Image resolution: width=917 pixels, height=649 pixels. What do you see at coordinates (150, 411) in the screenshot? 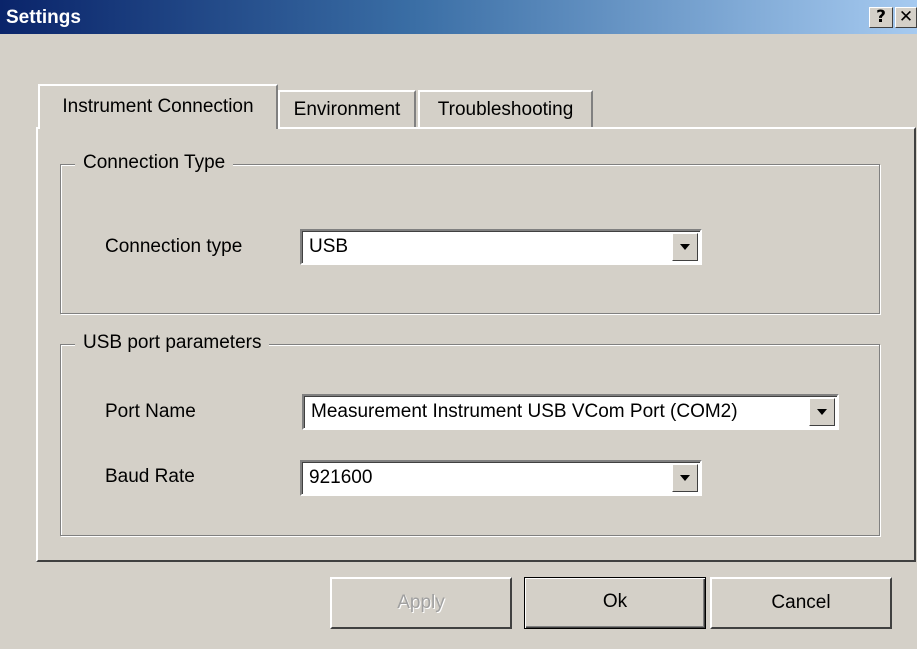
I see `port-name-label: Port Name` at bounding box center [150, 411].